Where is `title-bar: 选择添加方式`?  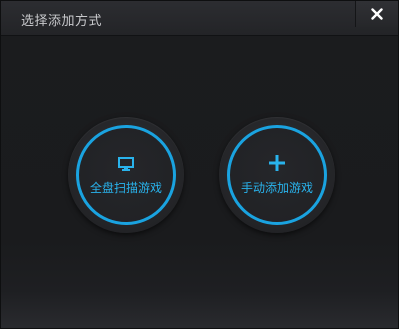 title-bar: 选择添加方式 is located at coordinates (199, 18).